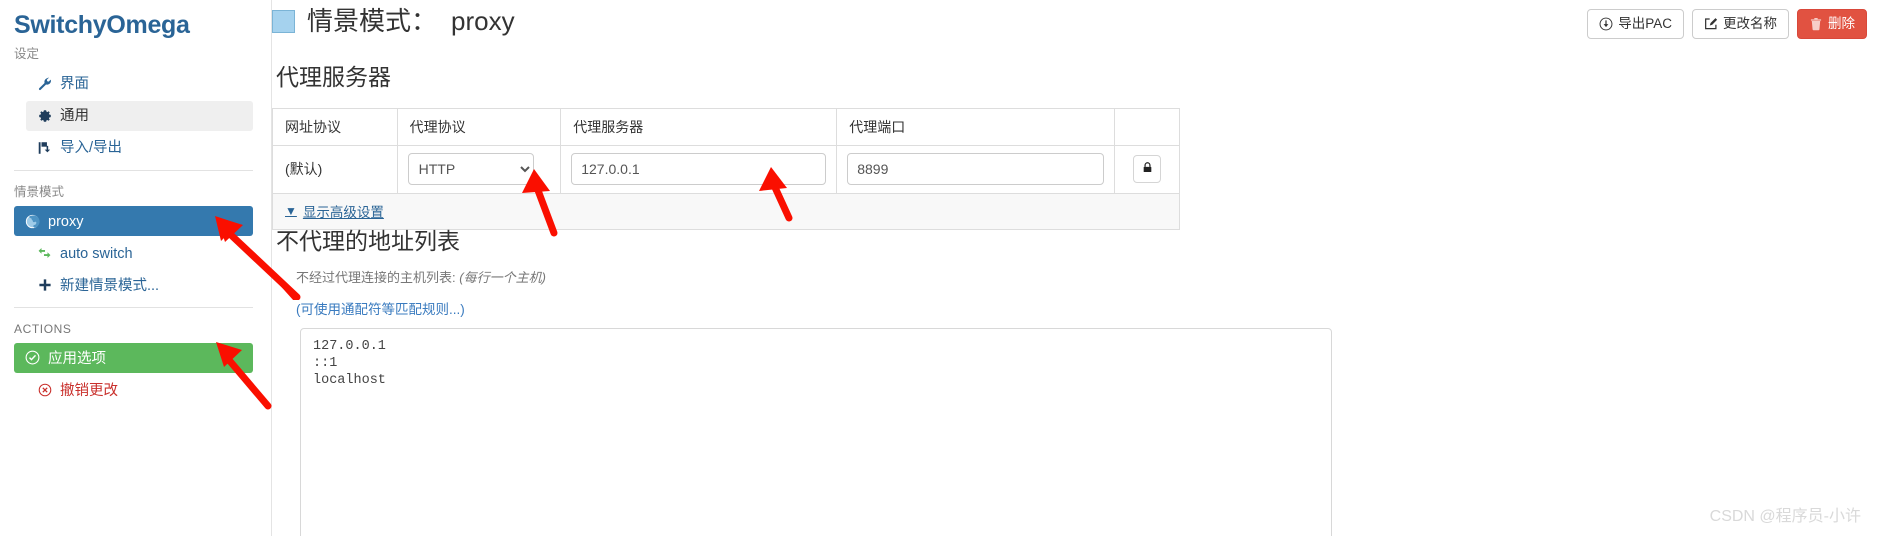 This screenshot has height=536, width=1879. What do you see at coordinates (470, 169) in the screenshot?
I see `protocol-select: HTTP` at bounding box center [470, 169].